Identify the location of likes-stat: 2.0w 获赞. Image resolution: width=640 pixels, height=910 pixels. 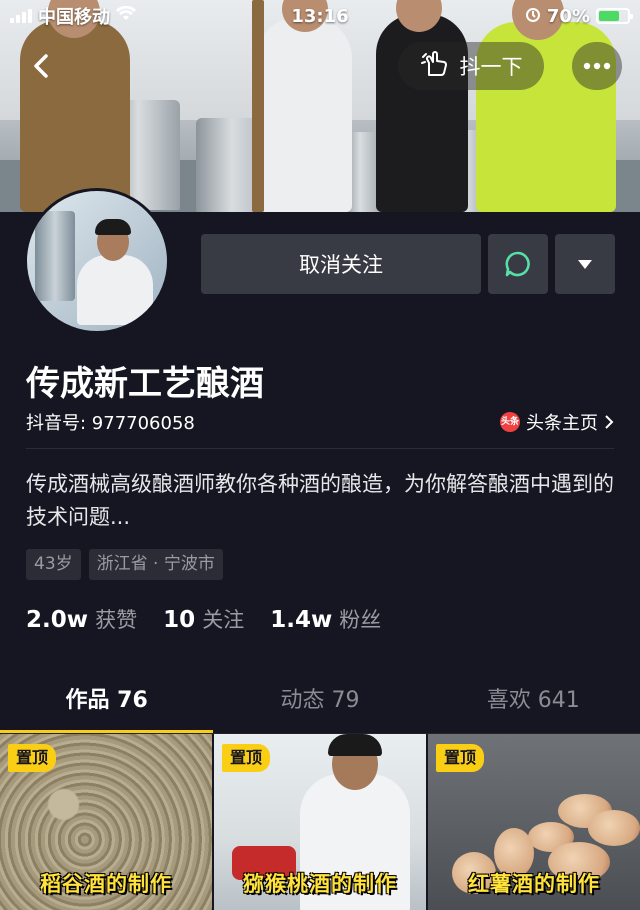
(81, 619).